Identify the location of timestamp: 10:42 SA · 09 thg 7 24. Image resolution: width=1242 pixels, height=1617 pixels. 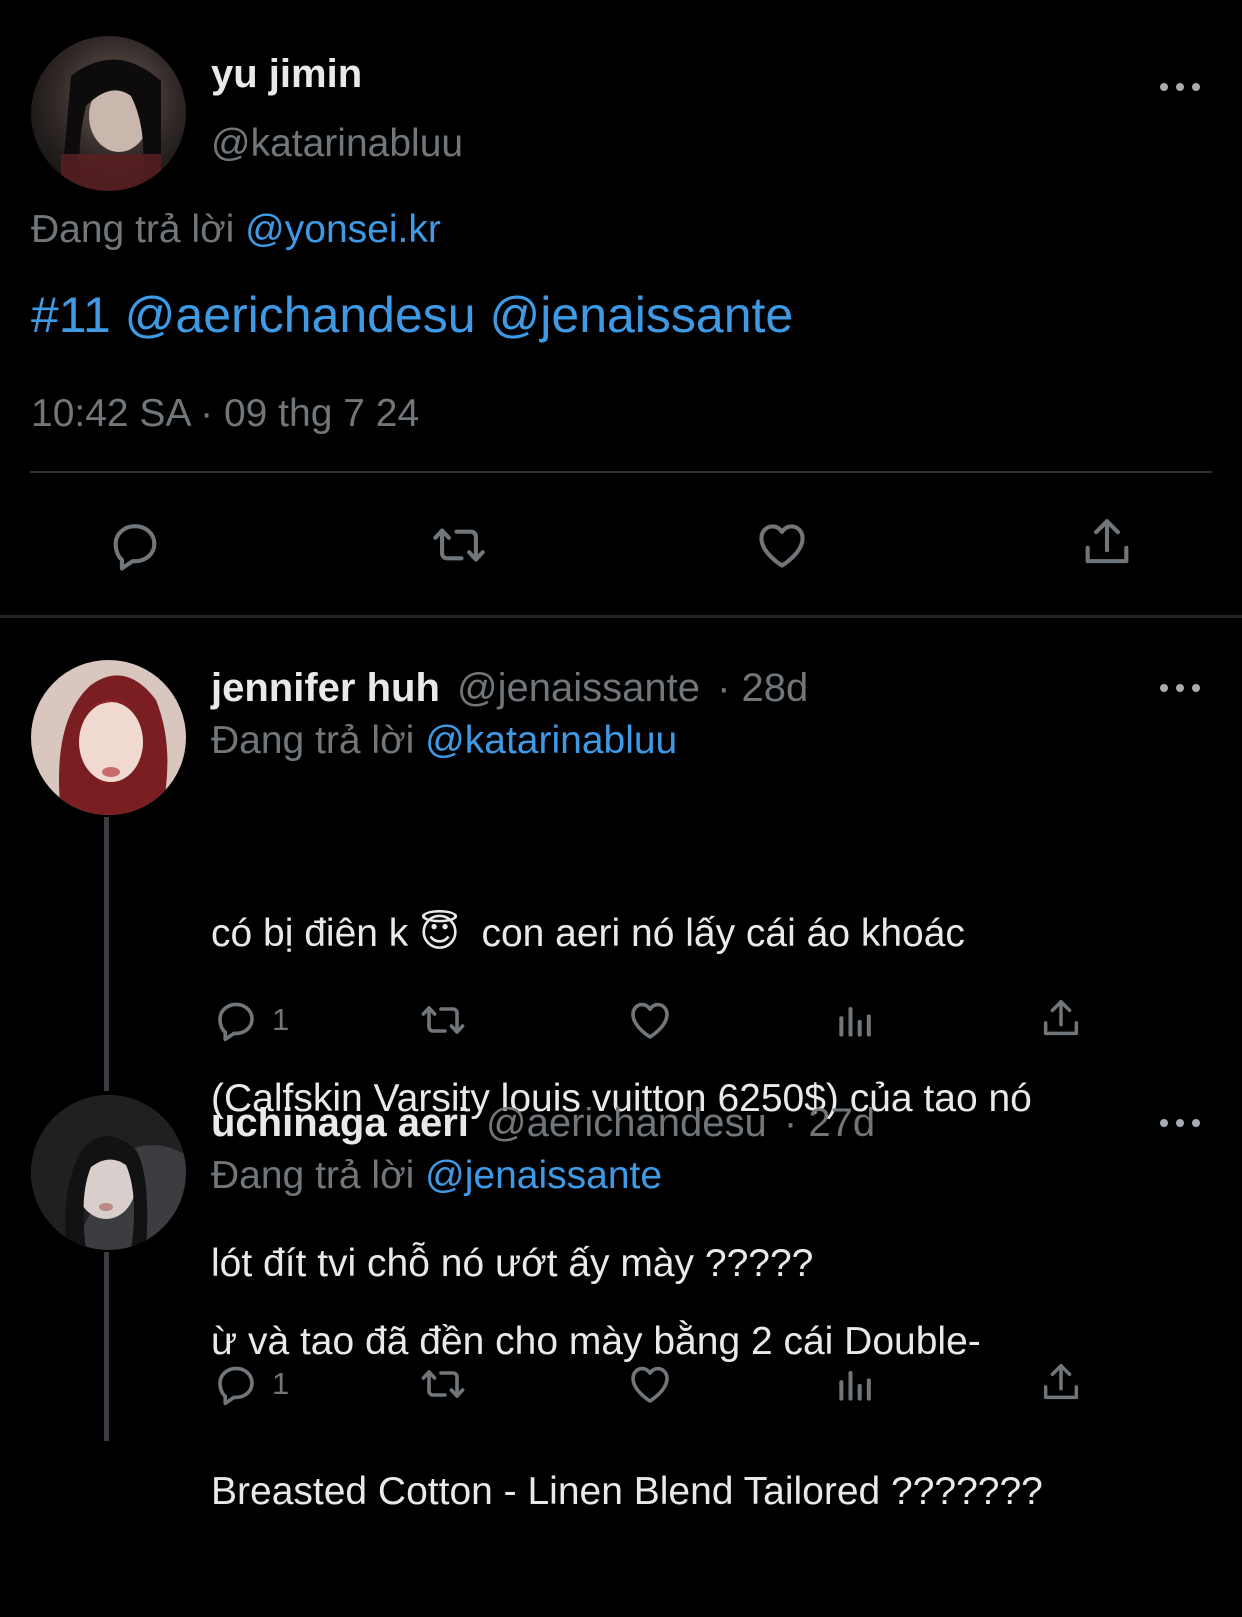
(225, 414).